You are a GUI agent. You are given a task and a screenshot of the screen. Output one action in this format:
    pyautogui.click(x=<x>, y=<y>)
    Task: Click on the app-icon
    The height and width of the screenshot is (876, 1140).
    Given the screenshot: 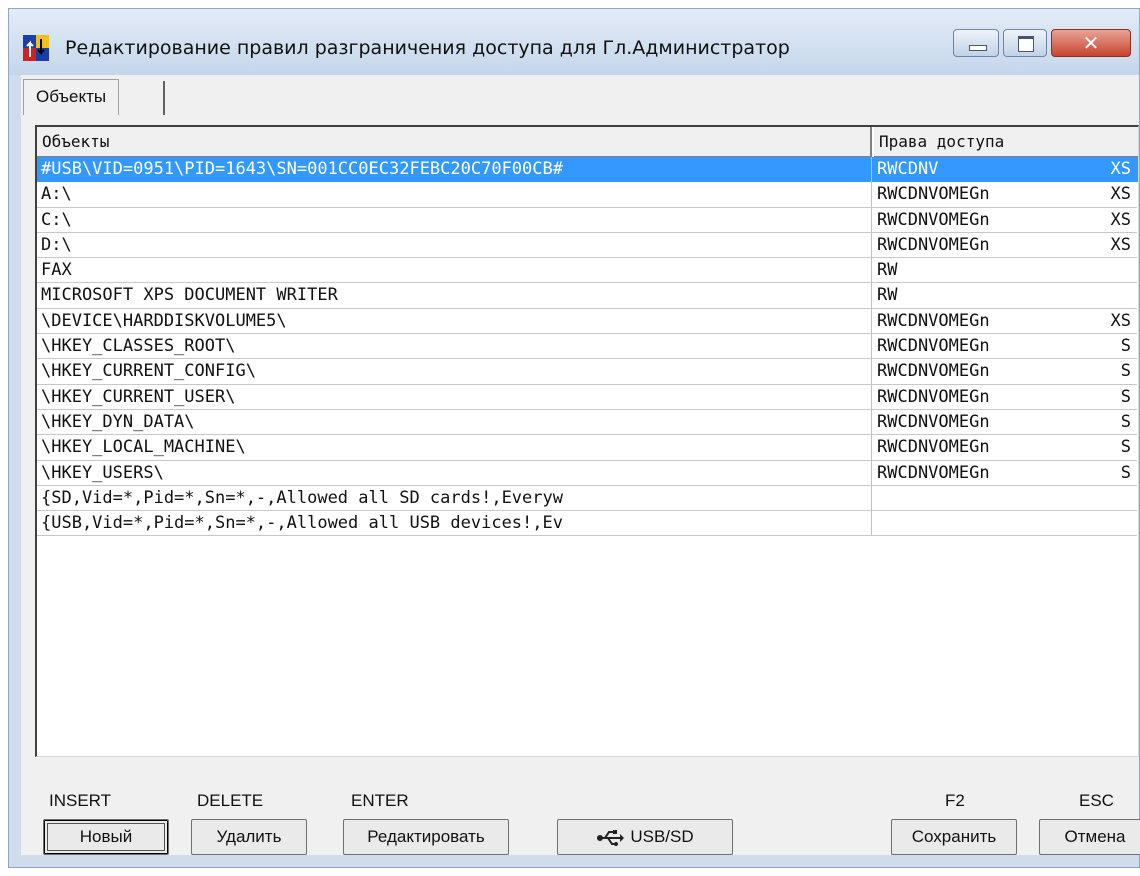 What is the action you would take?
    pyautogui.click(x=36, y=48)
    